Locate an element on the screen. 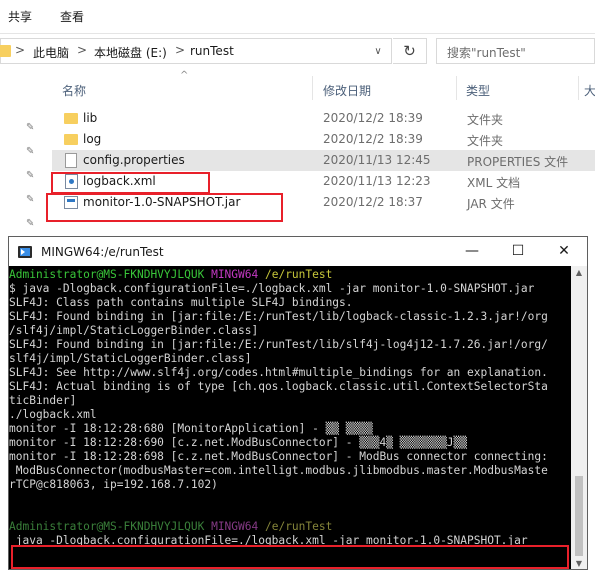  file-row-lib: lib 2020/12/2 18:39 文件夹 is located at coordinates (323, 118).